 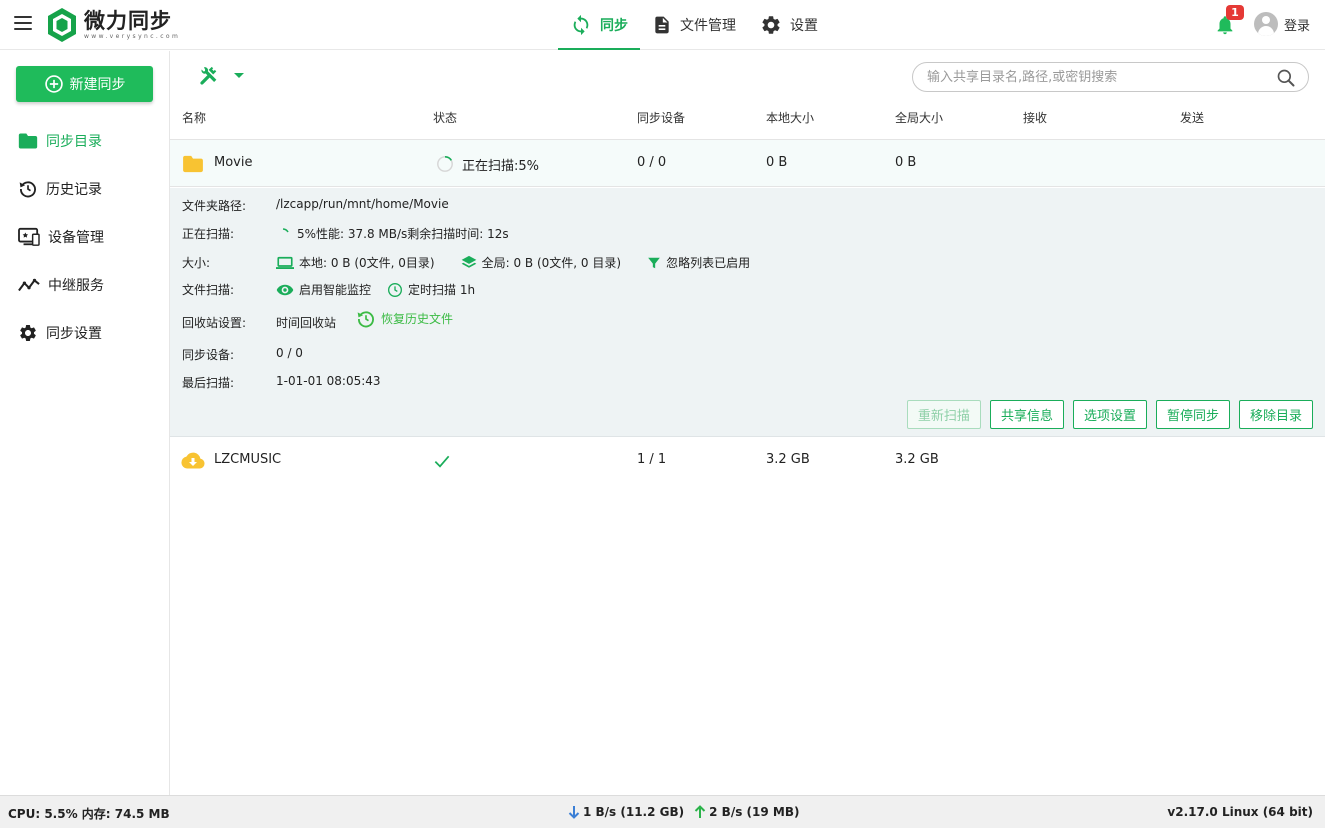 I want to click on restore-history-link: 恢复历史文件, so click(x=404, y=320).